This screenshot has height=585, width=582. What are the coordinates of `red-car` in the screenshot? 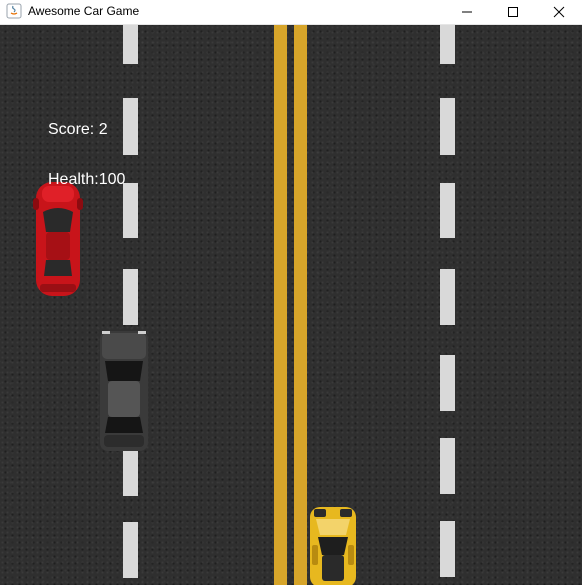 It's located at (58, 239).